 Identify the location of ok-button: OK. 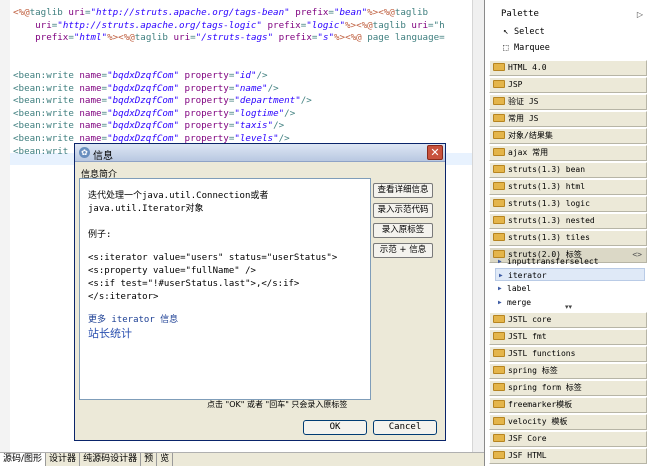
(335, 427).